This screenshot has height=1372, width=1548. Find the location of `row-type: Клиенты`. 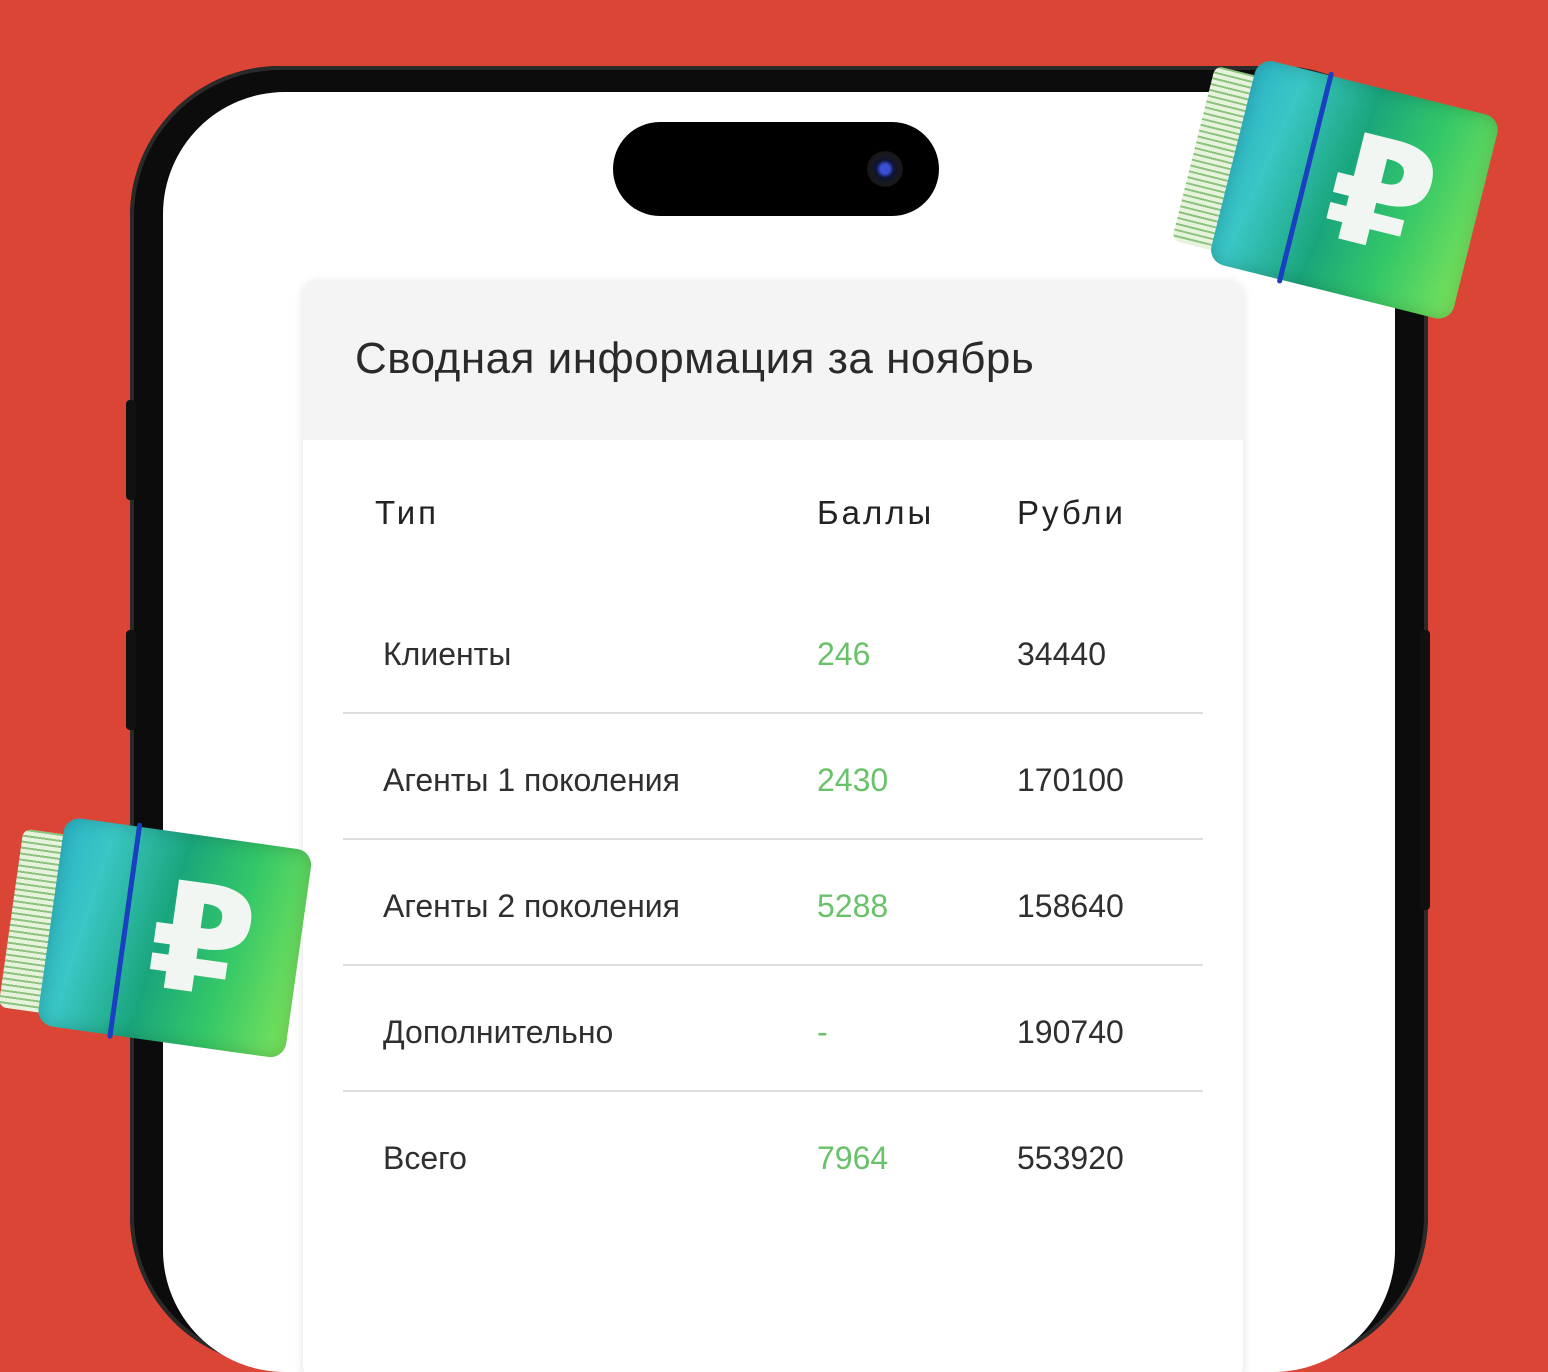

row-type: Клиенты is located at coordinates (447, 654).